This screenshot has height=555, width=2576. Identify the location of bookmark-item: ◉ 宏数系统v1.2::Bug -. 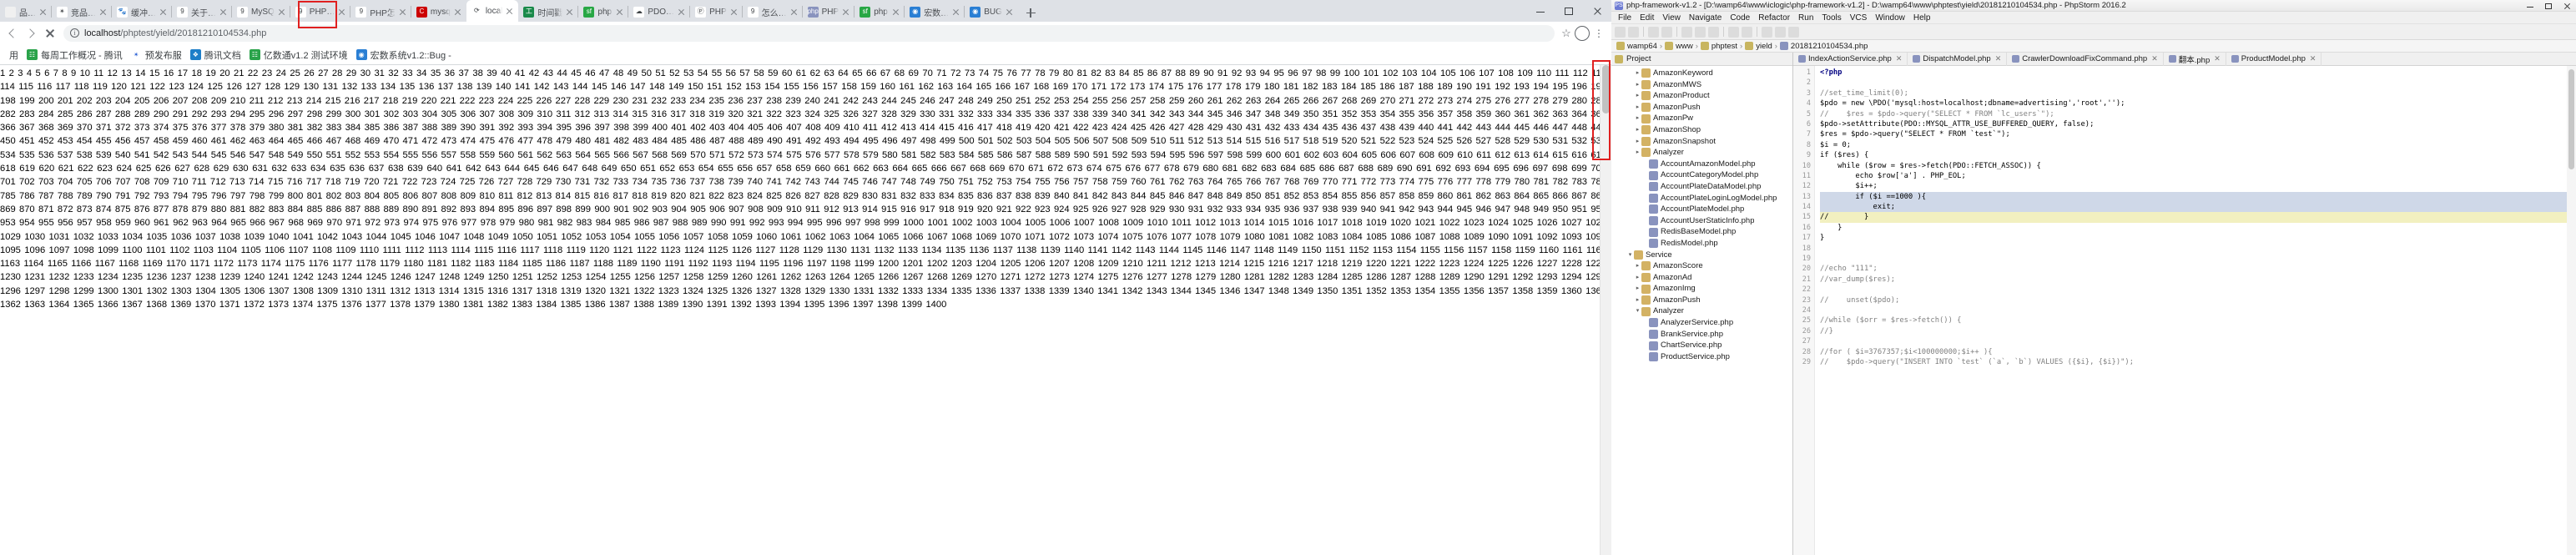
(404, 55).